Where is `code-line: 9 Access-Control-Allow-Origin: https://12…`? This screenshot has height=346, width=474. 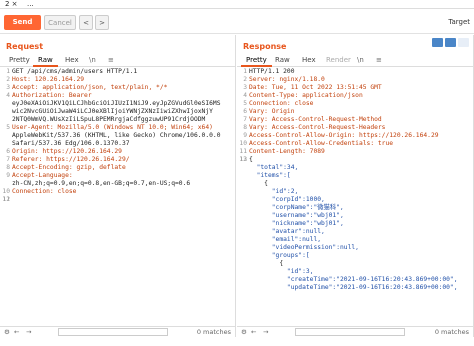
code-line: 9 Access-Control-Allow-Origin: https://12… is located at coordinates (355, 136).